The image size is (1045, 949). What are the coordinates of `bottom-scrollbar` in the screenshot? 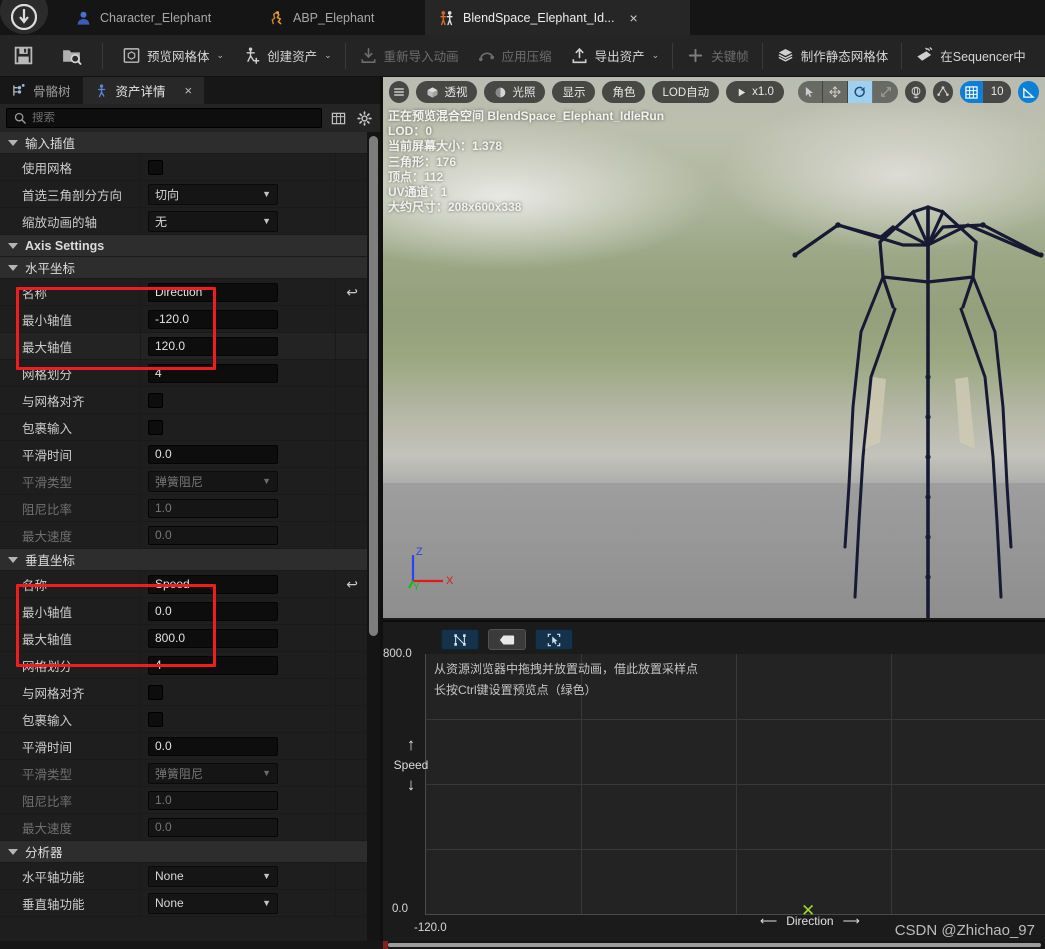 It's located at (522, 945).